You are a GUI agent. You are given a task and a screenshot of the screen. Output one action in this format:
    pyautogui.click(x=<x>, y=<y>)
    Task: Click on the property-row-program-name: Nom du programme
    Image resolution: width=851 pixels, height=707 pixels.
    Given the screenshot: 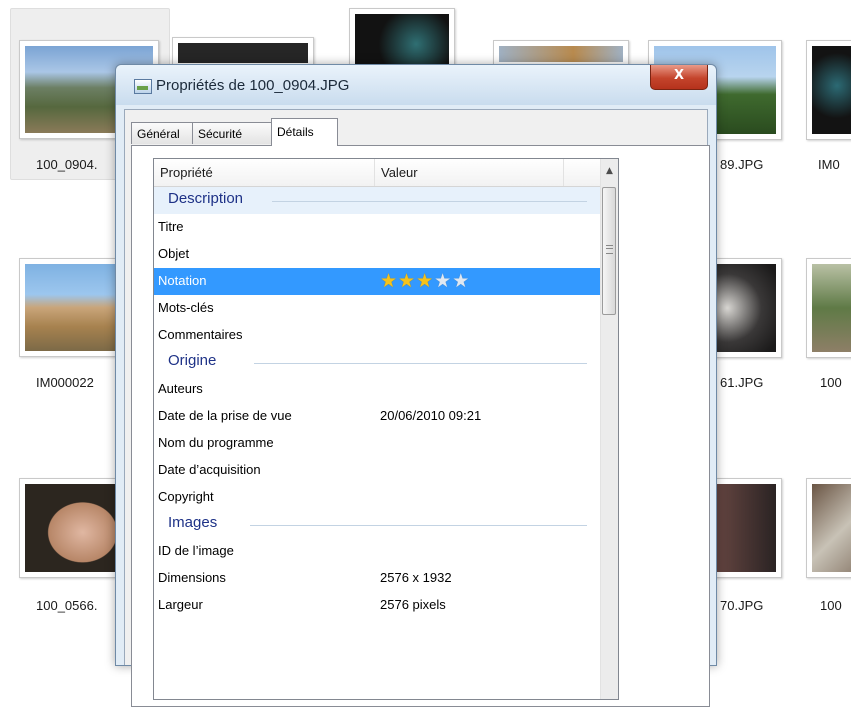 What is the action you would take?
    pyautogui.click(x=377, y=443)
    